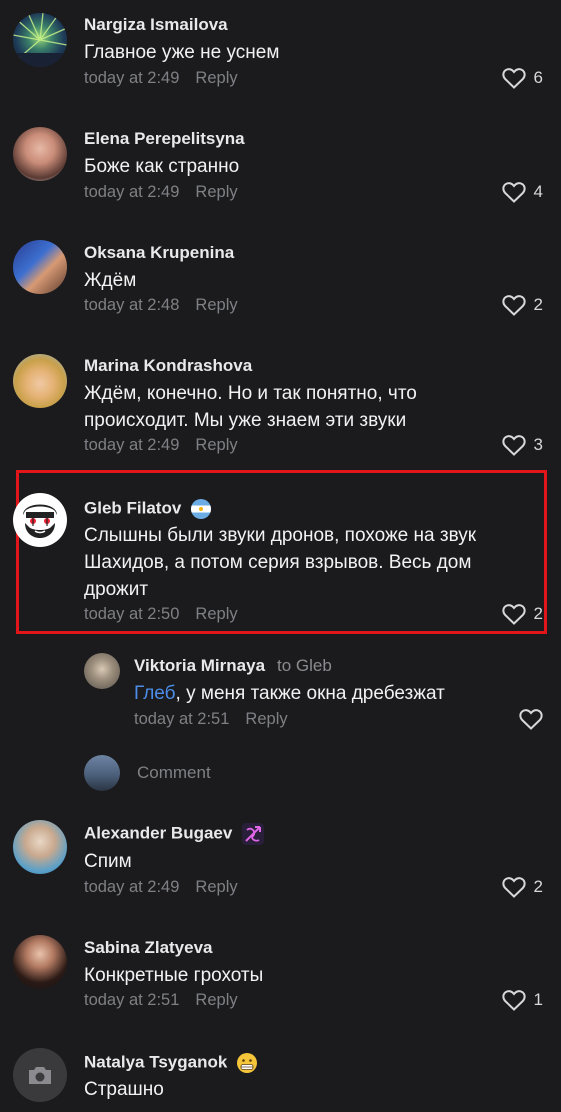 The image size is (561, 1112). What do you see at coordinates (110, 280) in the screenshot?
I see `comment-text: Ждём` at bounding box center [110, 280].